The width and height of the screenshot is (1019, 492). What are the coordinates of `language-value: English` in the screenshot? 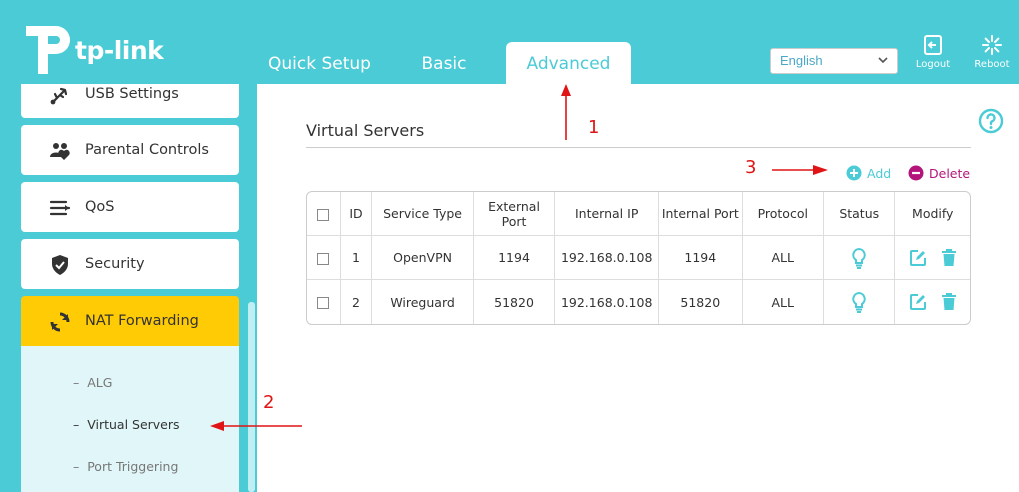 It's located at (801, 60).